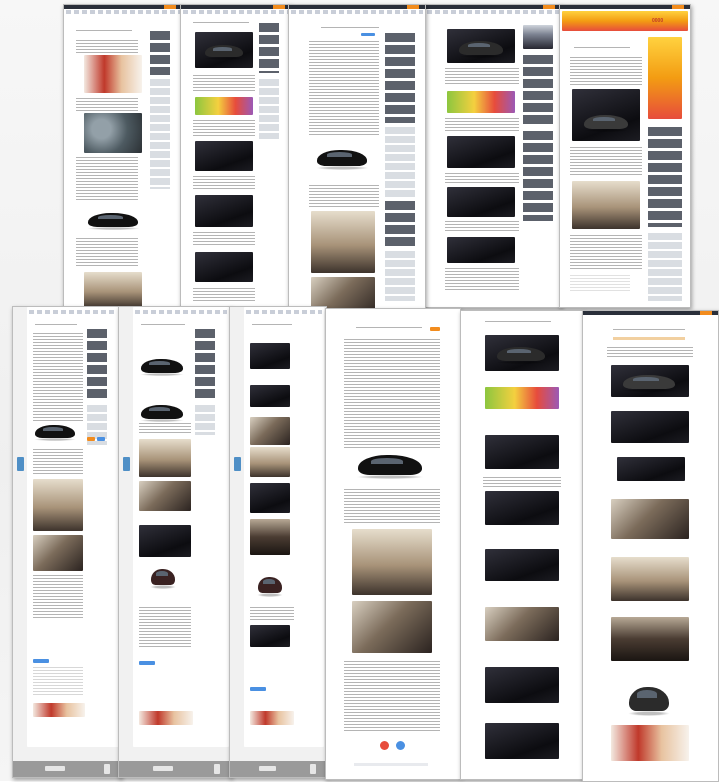  Describe the element at coordinates (113, 133) in the screenshot. I see `crowd-photo` at that location.